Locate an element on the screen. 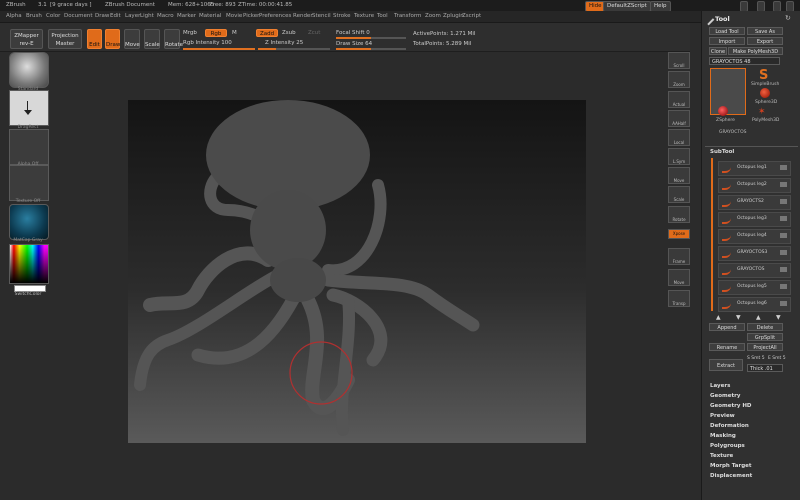 The image size is (800, 500). zsub-button: Zsub is located at coordinates (289, 33).